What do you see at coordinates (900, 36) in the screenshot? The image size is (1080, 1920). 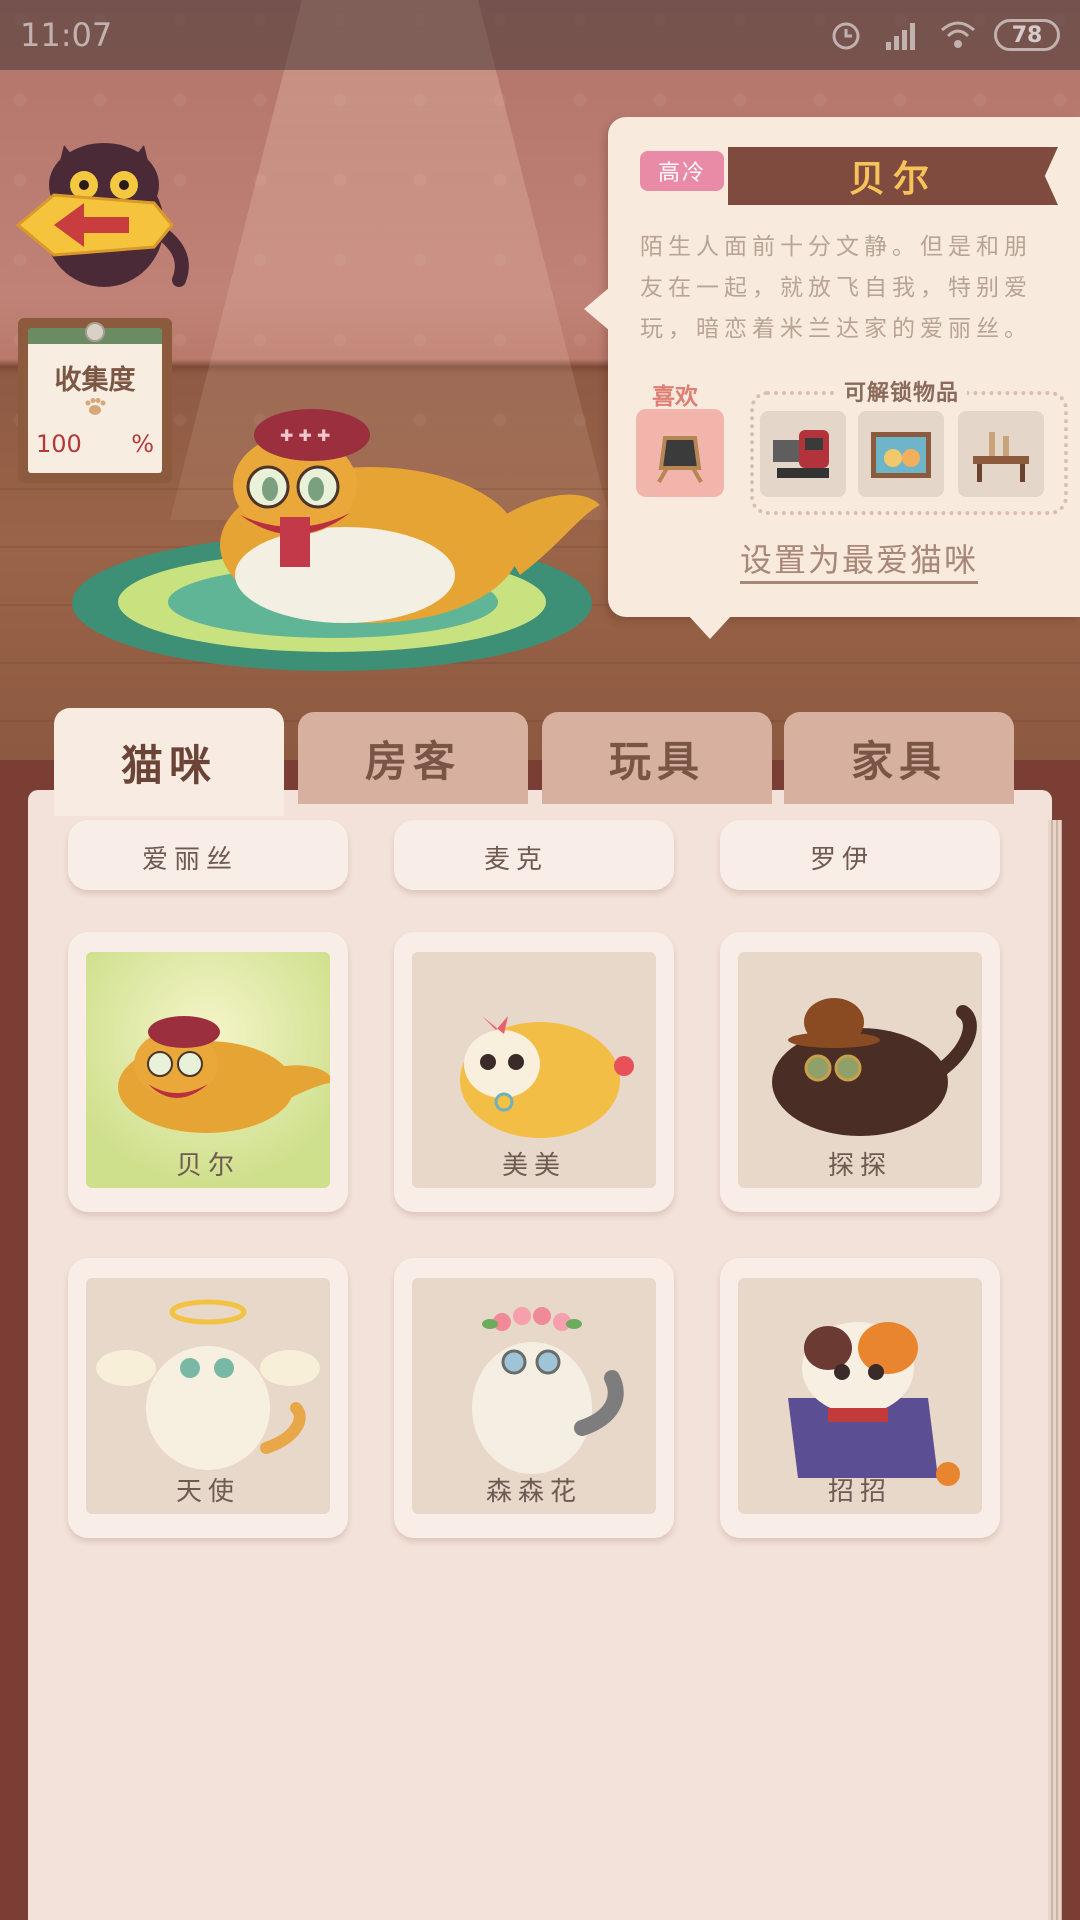 I see `signal-icon` at bounding box center [900, 36].